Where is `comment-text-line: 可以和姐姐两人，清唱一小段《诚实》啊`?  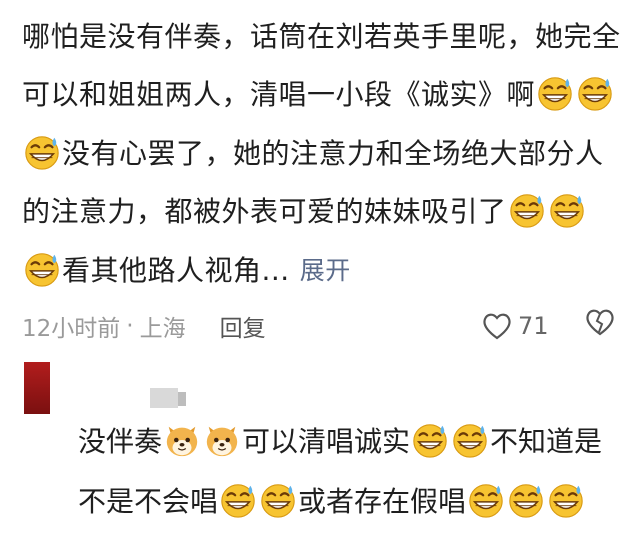
comment-text-line: 可以和姐姐两人，清唱一小段《诚实》啊 is located at coordinates (318, 93).